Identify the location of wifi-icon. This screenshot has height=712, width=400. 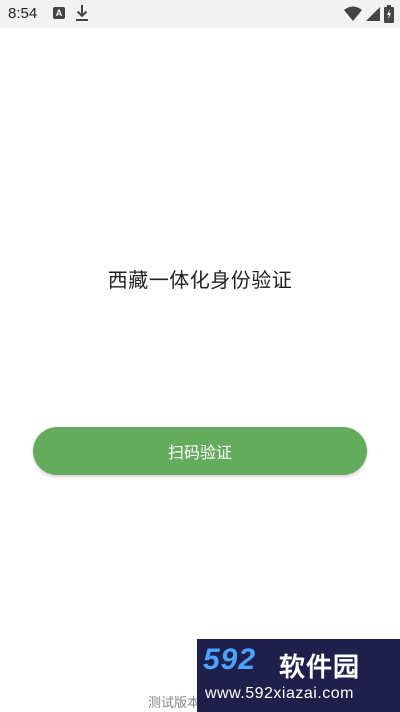
(353, 13).